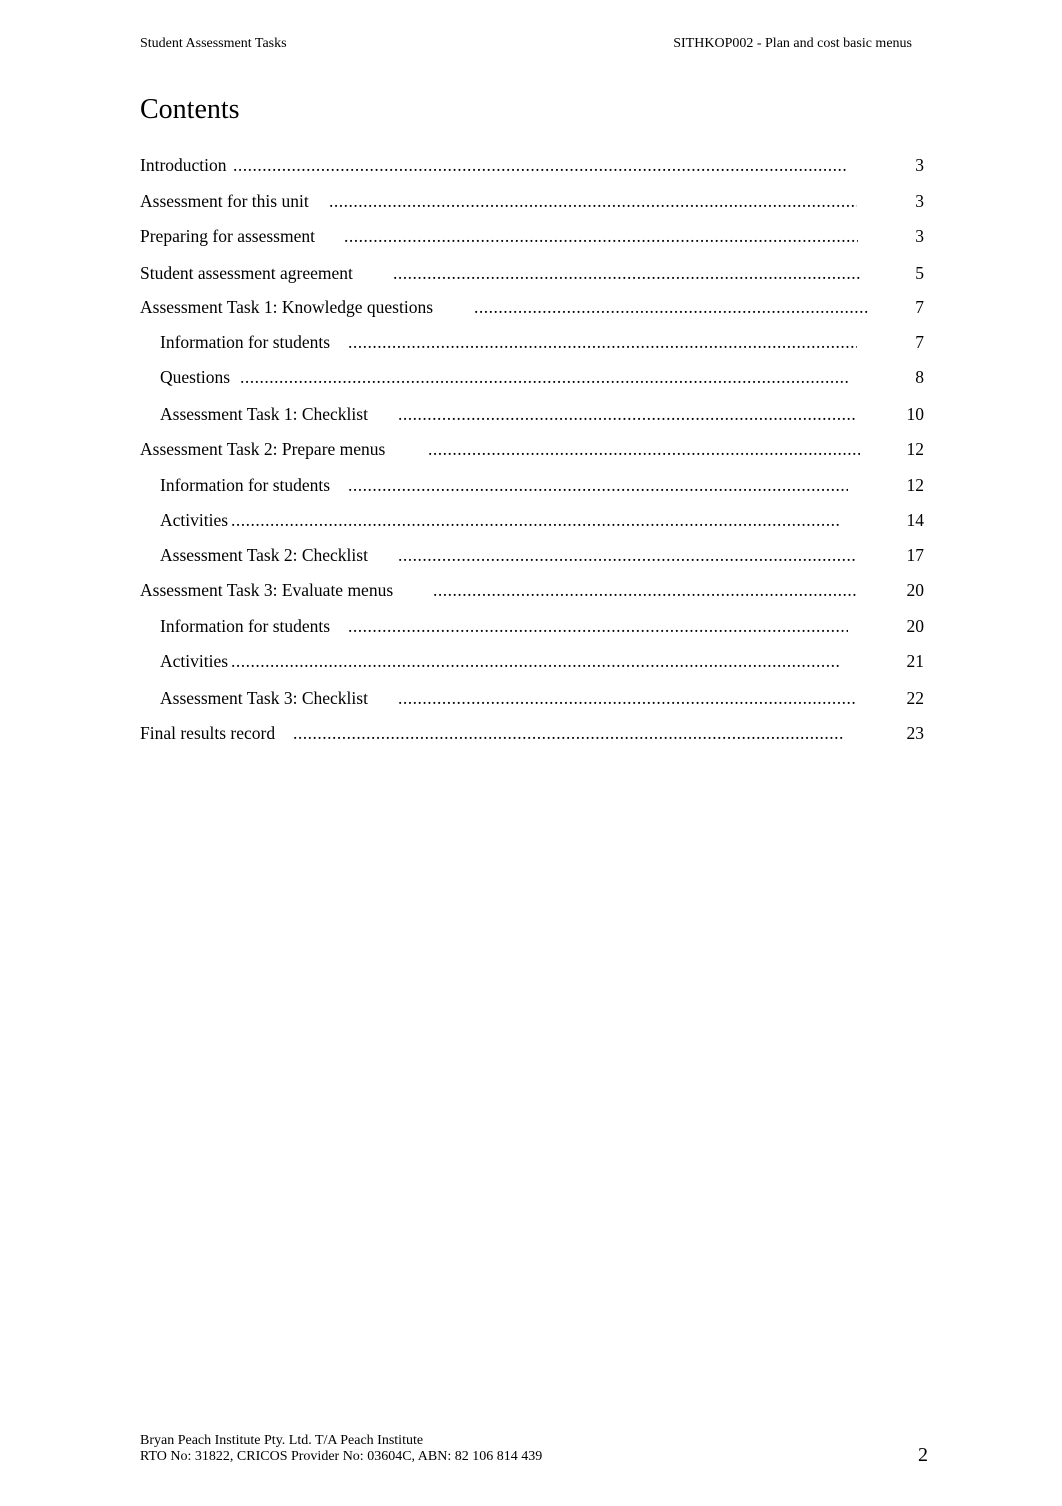 This screenshot has width=1062, height=1506. What do you see at coordinates (190, 109) in the screenshot?
I see `page-title: Contents` at bounding box center [190, 109].